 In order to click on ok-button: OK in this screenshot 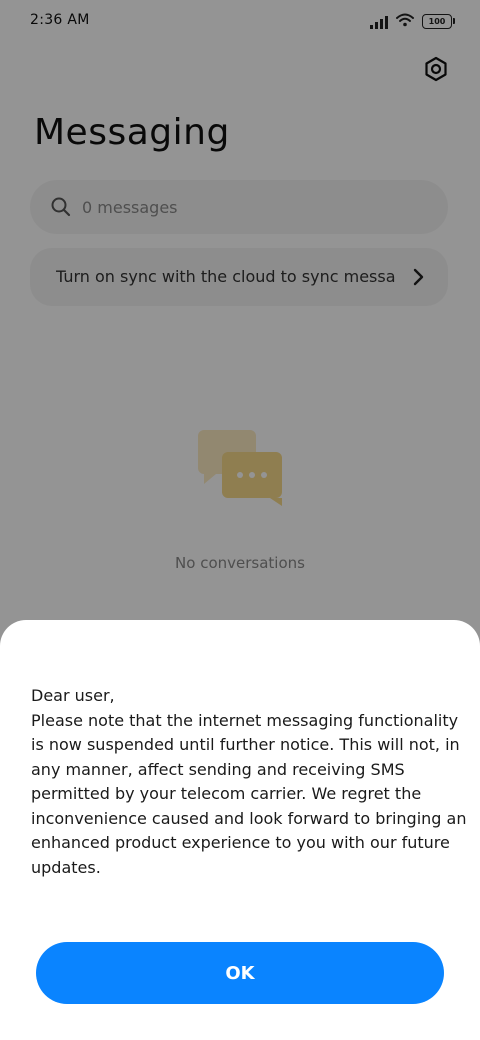, I will do `click(240, 973)`.